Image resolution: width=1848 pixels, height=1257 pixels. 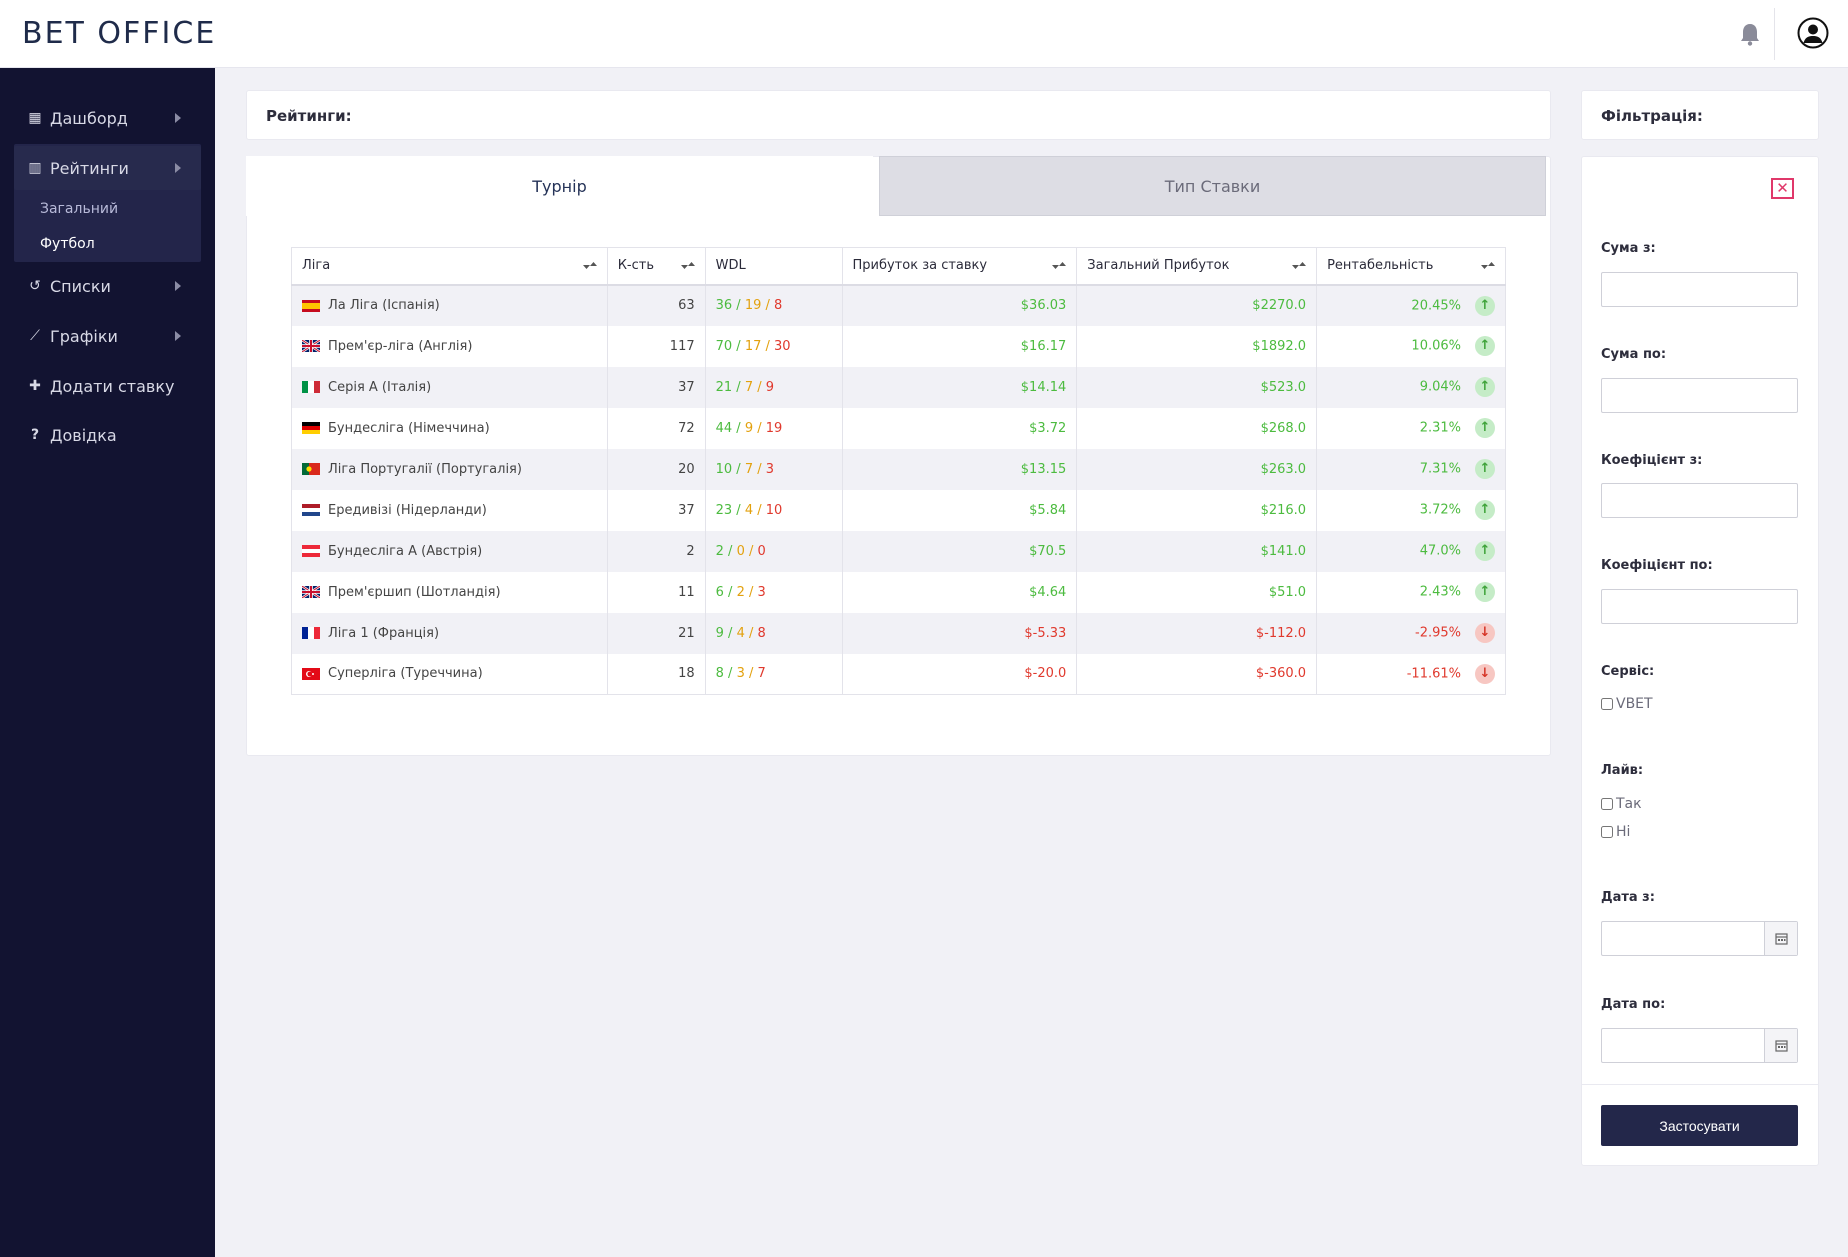 I want to click on sidebar-item-dashboard: ▦ Дашборд, so click(x=107, y=118).